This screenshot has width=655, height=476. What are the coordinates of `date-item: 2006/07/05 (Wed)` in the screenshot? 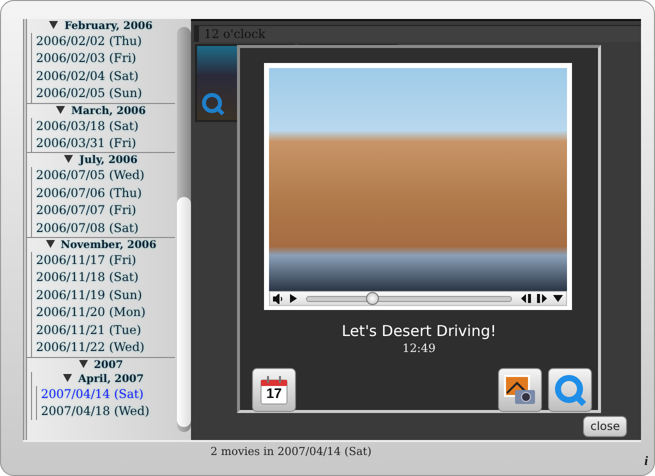 It's located at (103, 176).